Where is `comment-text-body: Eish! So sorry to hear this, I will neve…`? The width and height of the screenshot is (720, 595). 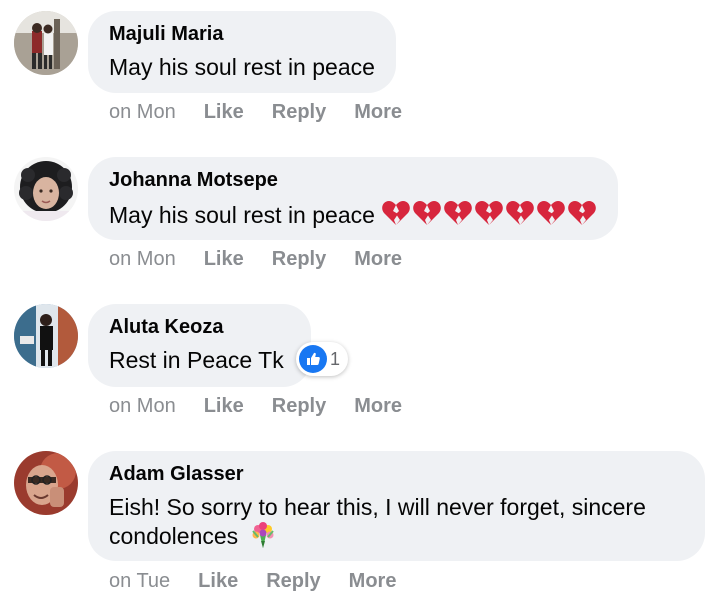
comment-text-body: Eish! So sorry to hear this, I will neve… is located at coordinates (377, 521).